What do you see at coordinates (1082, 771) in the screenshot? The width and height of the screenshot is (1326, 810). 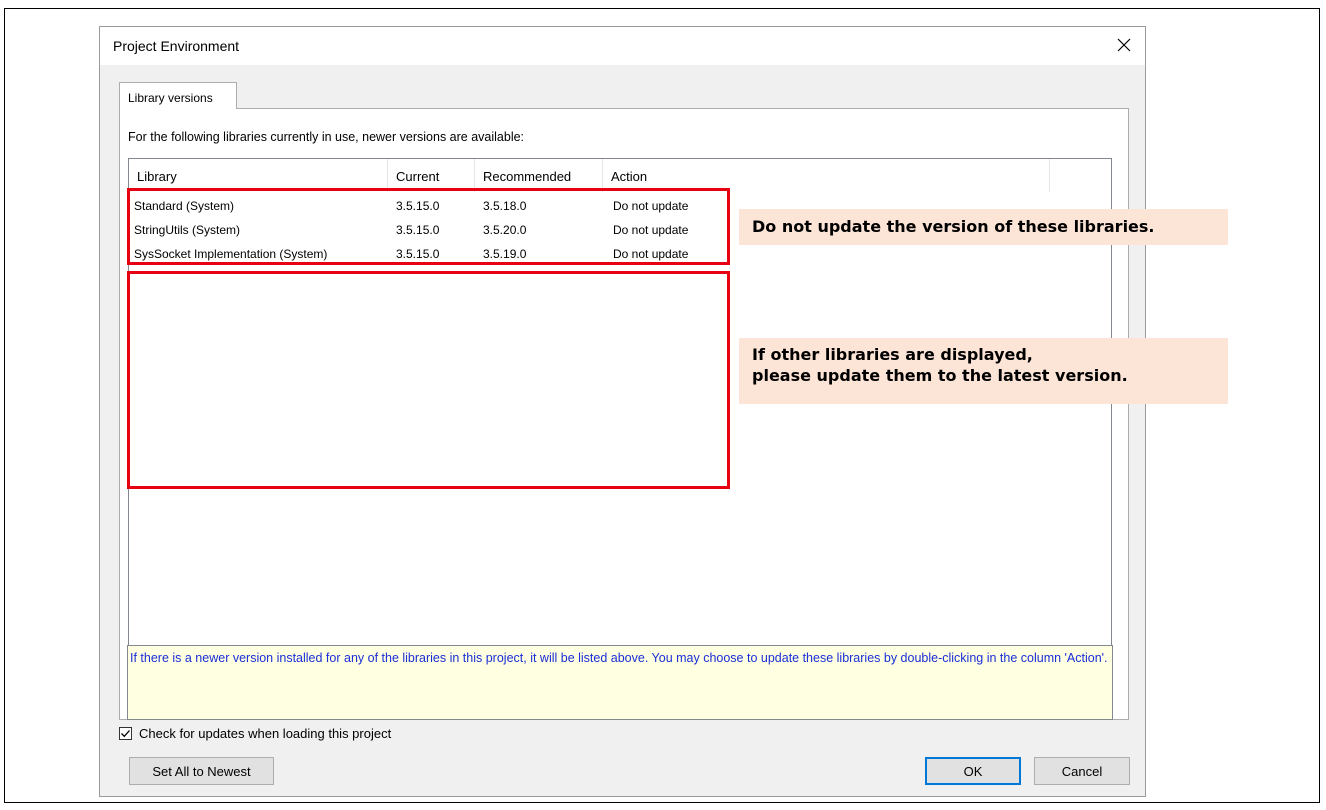 I see `cancel-button: Cancel` at bounding box center [1082, 771].